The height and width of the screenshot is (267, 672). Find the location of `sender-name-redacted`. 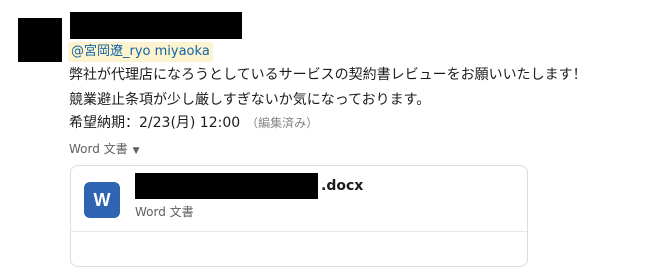

sender-name-redacted is located at coordinates (156, 25).